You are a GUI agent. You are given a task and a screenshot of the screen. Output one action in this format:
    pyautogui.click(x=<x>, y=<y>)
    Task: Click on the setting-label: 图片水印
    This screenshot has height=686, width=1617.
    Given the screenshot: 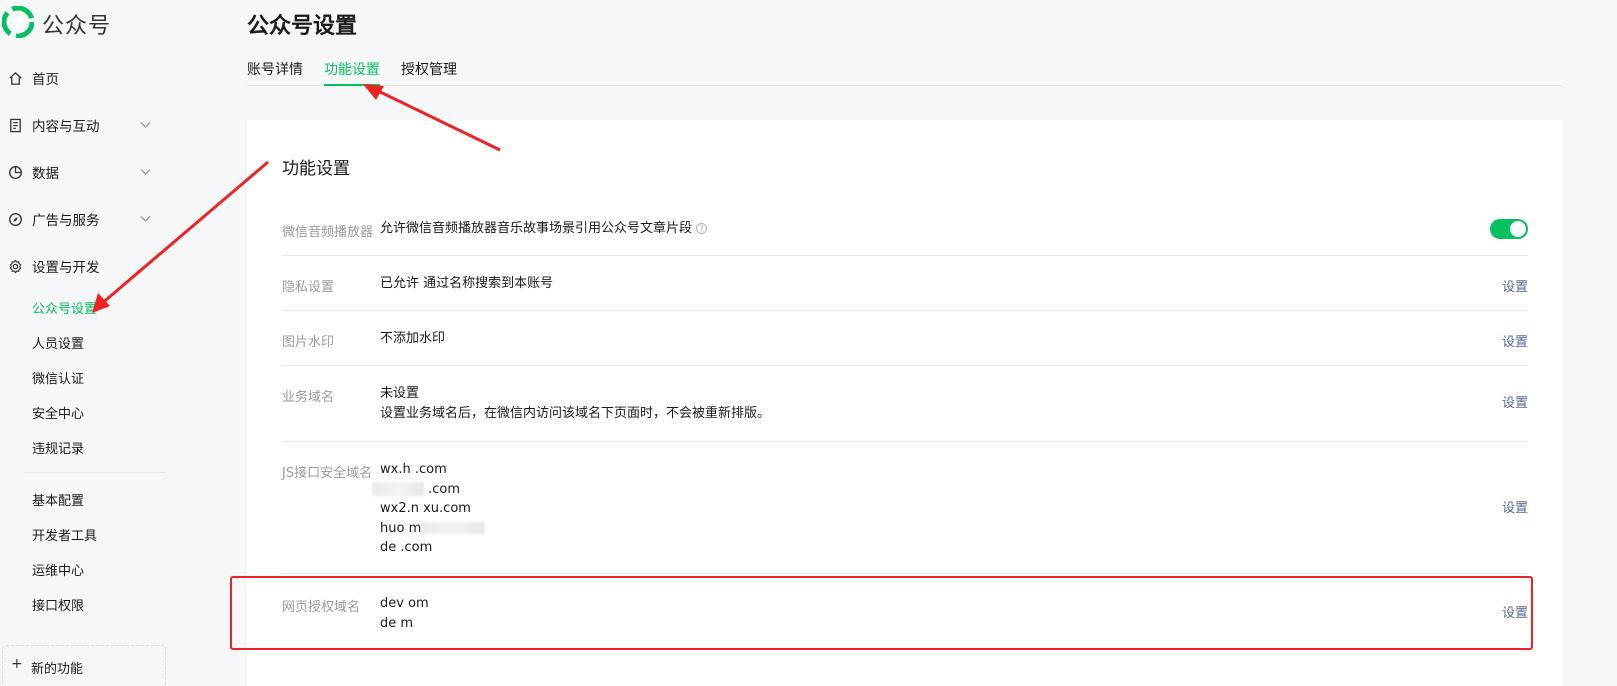 What is the action you would take?
    pyautogui.click(x=308, y=342)
    